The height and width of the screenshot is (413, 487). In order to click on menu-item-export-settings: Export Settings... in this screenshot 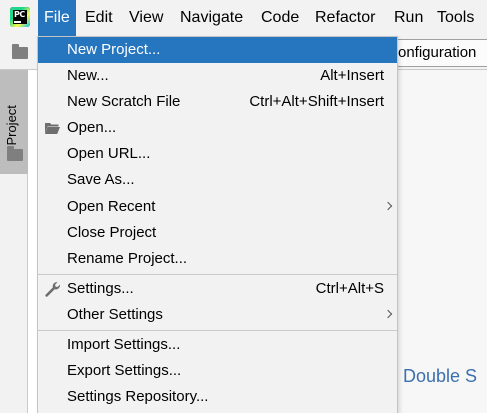, I will do `click(217, 371)`.